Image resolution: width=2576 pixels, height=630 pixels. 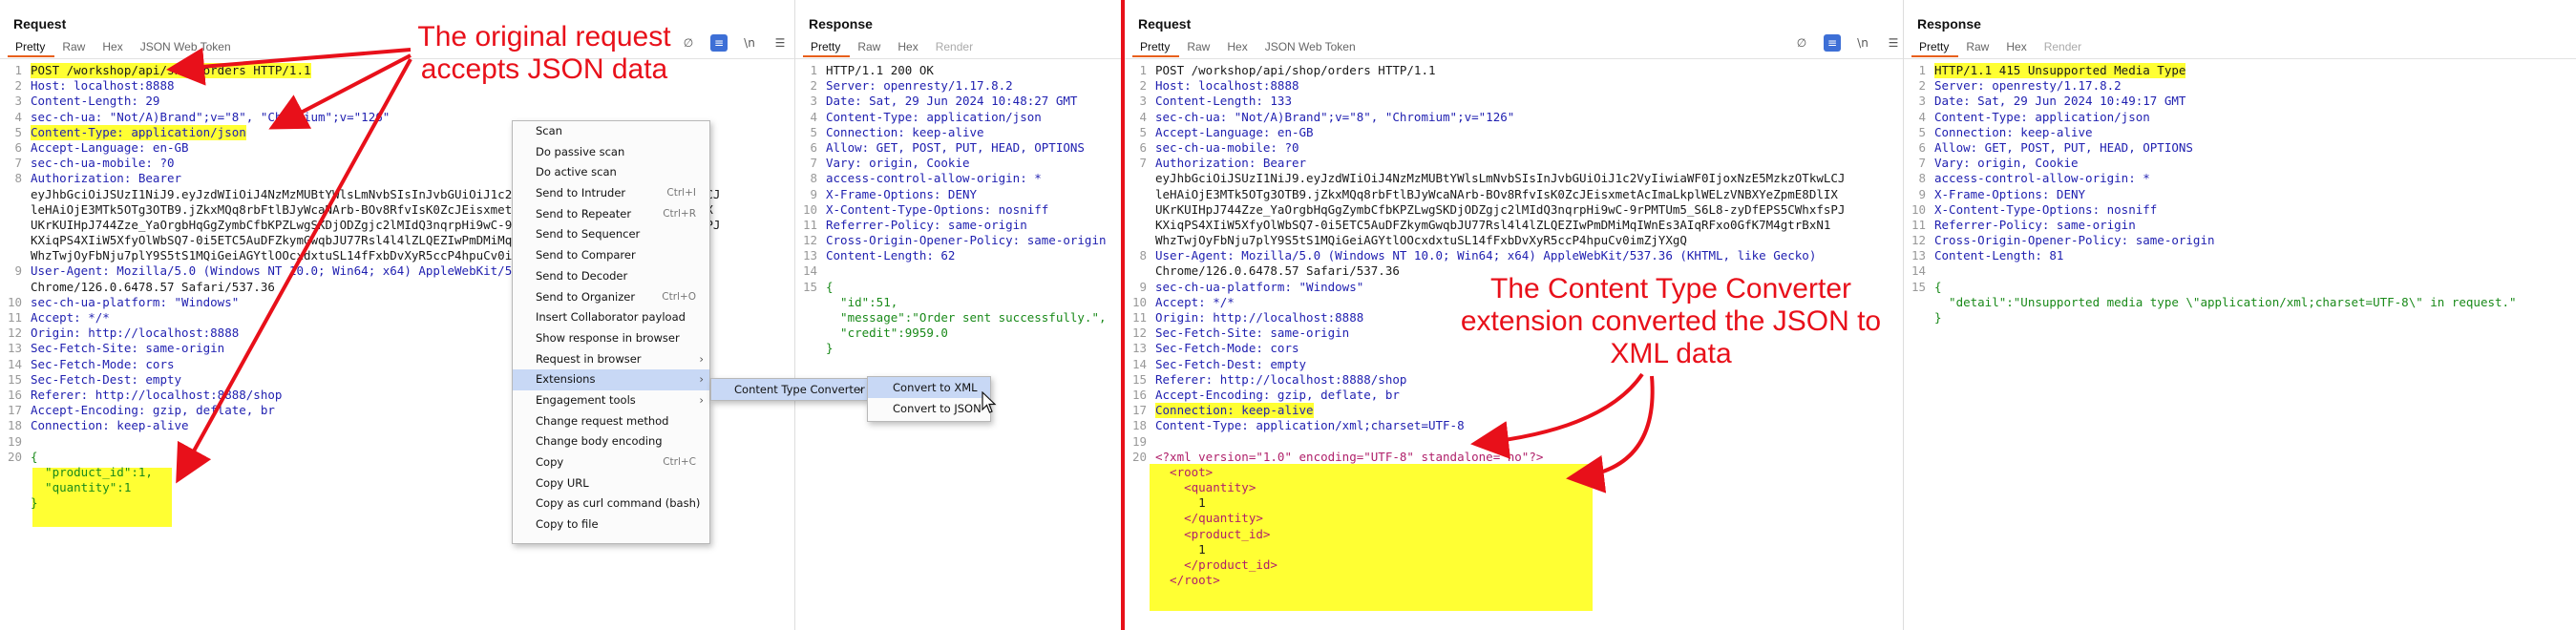 What do you see at coordinates (929, 387) in the screenshot?
I see `menu-item-convert-to-xml: Convert to XML` at bounding box center [929, 387].